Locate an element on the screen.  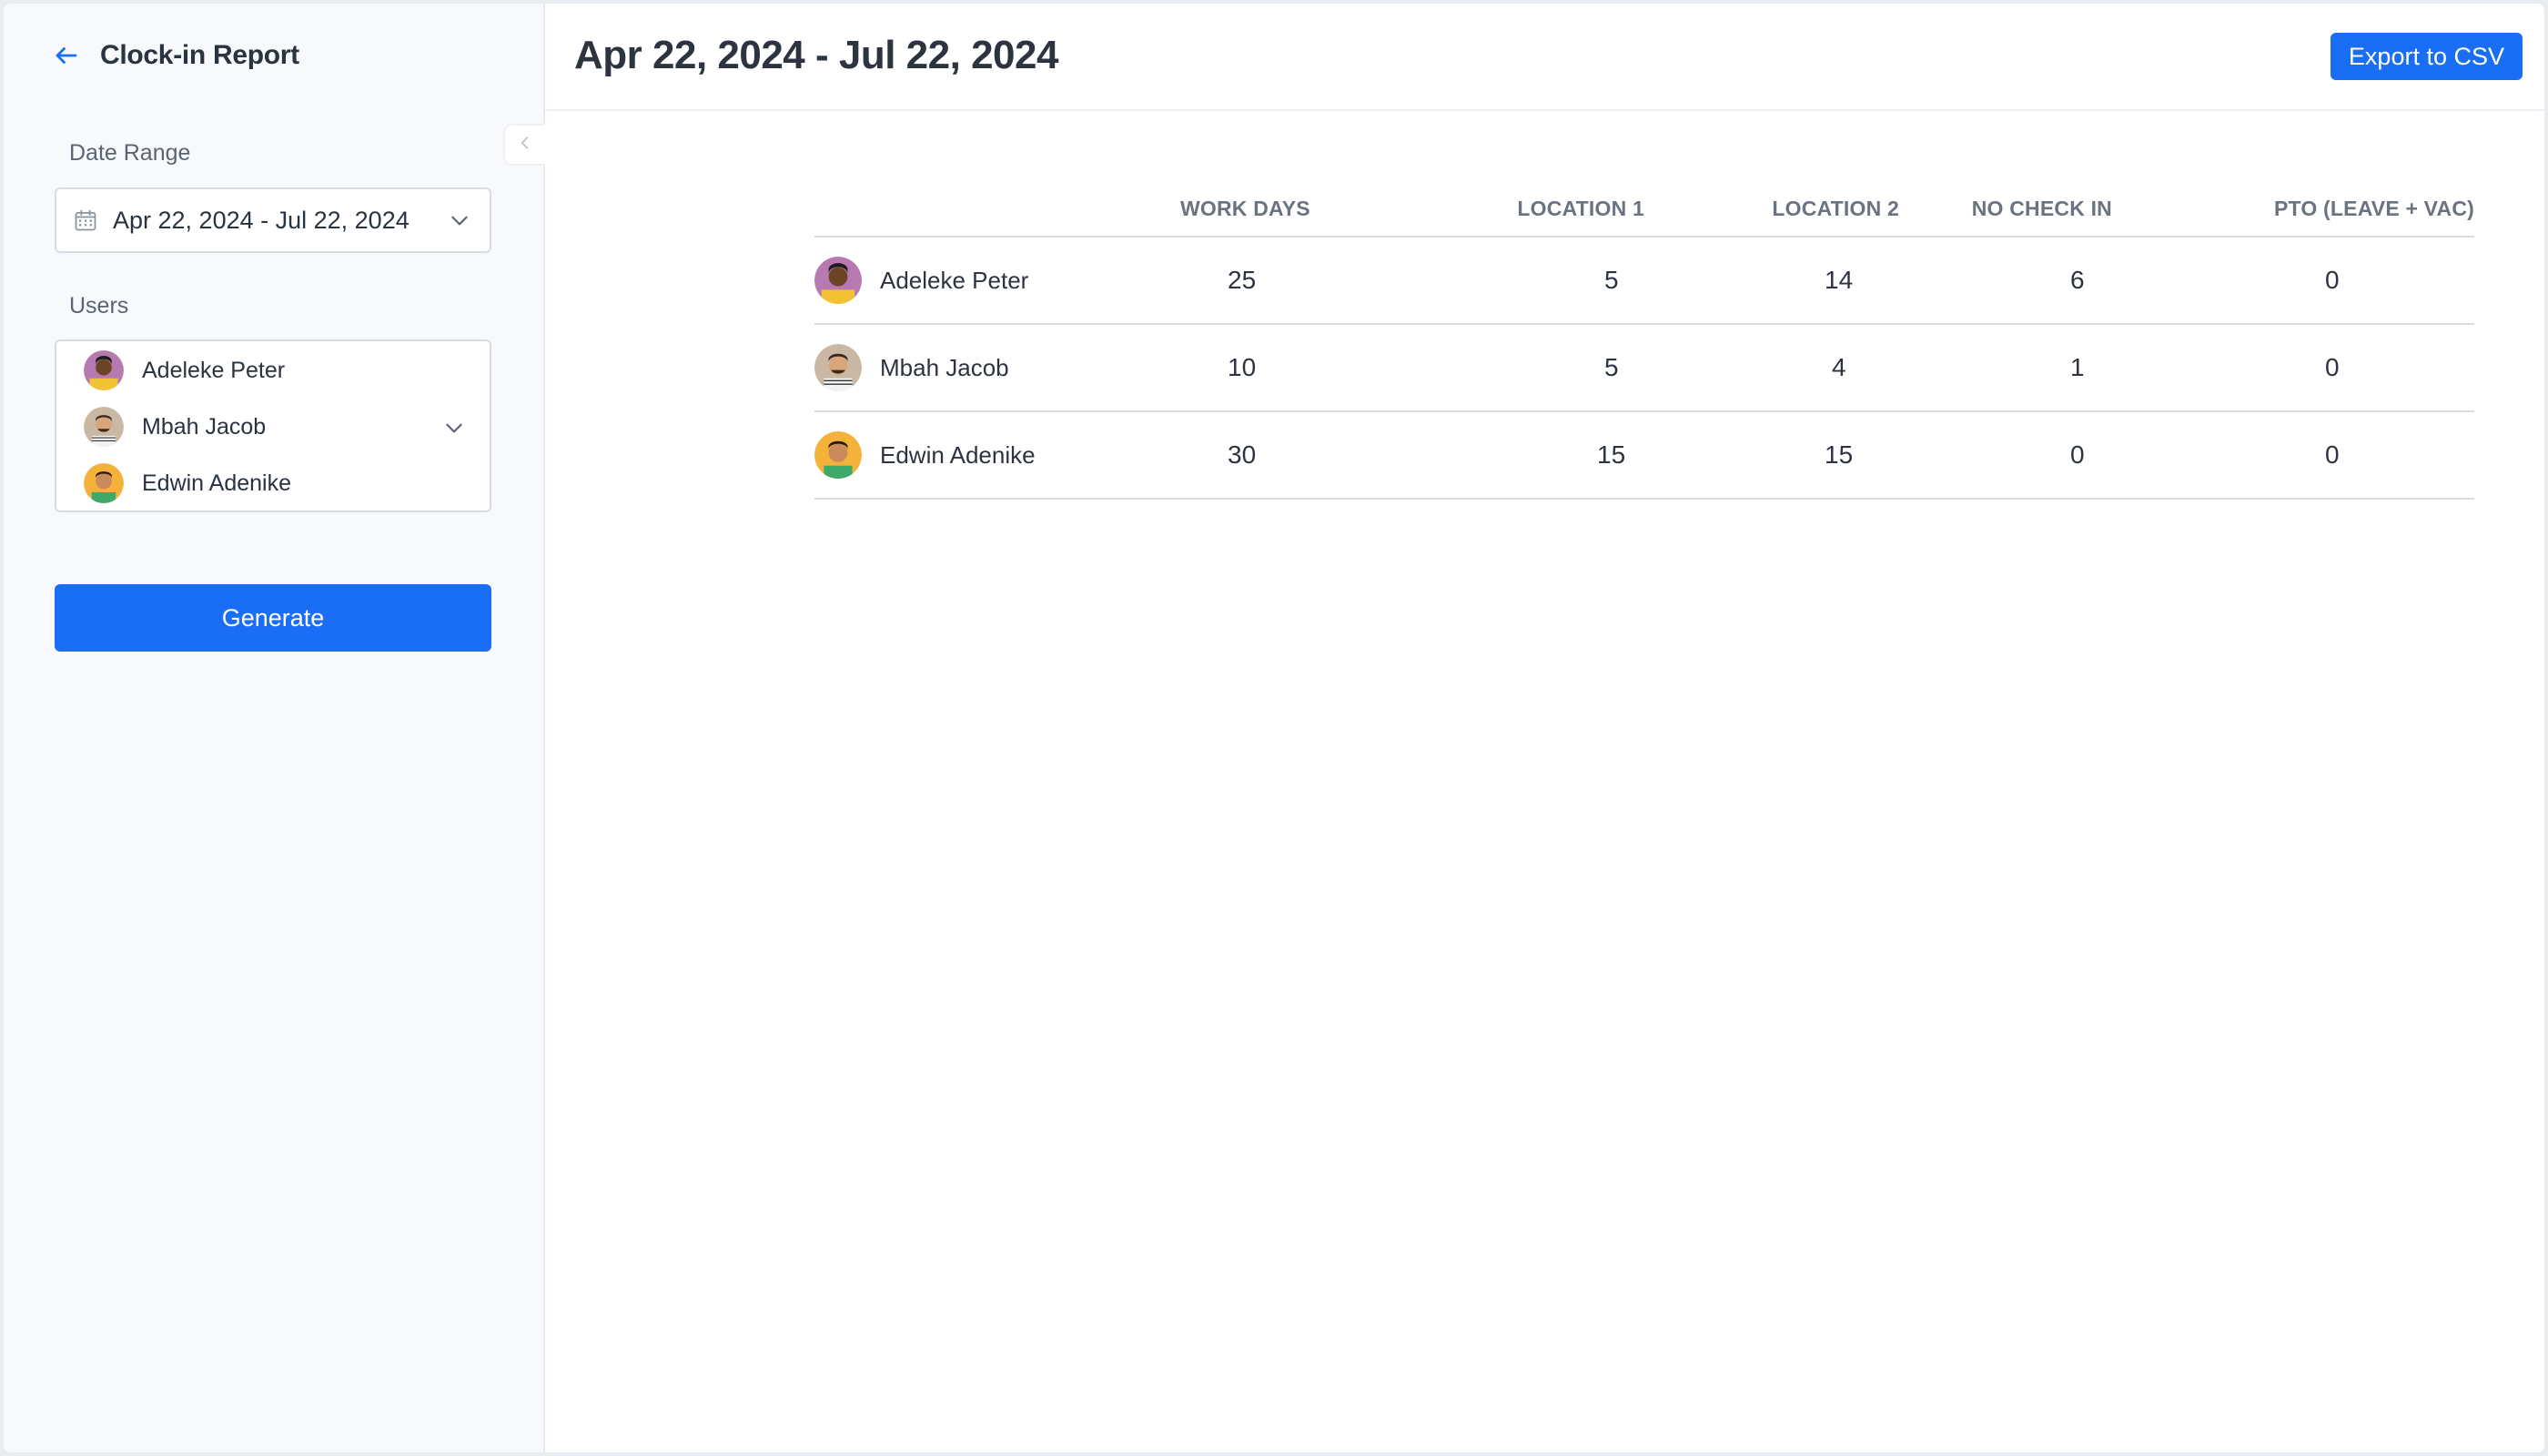
no-check-in-cell: 6 is located at coordinates (2043, 281).